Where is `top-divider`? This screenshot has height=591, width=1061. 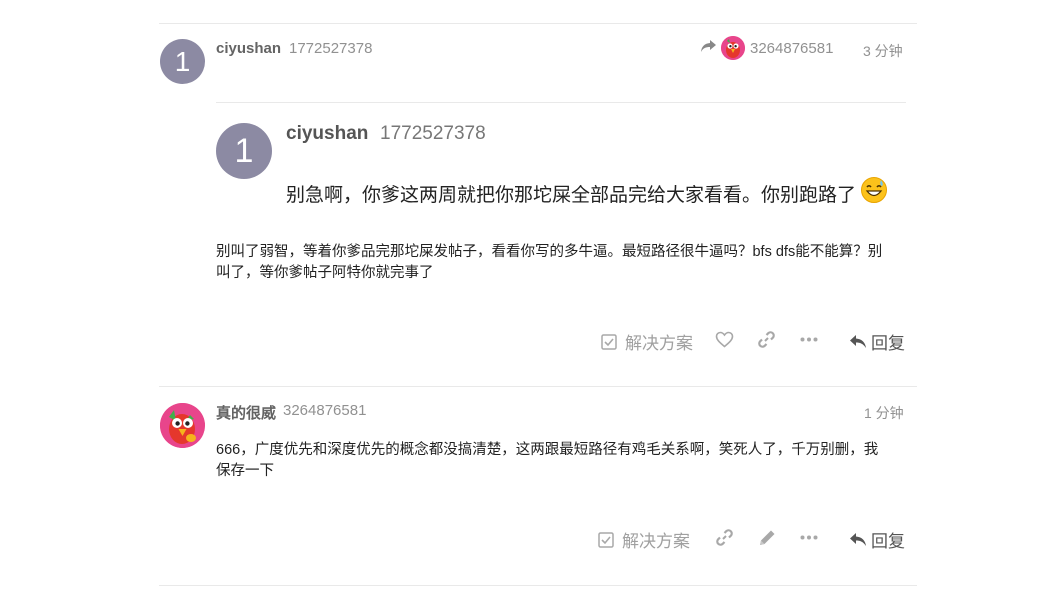 top-divider is located at coordinates (538, 23).